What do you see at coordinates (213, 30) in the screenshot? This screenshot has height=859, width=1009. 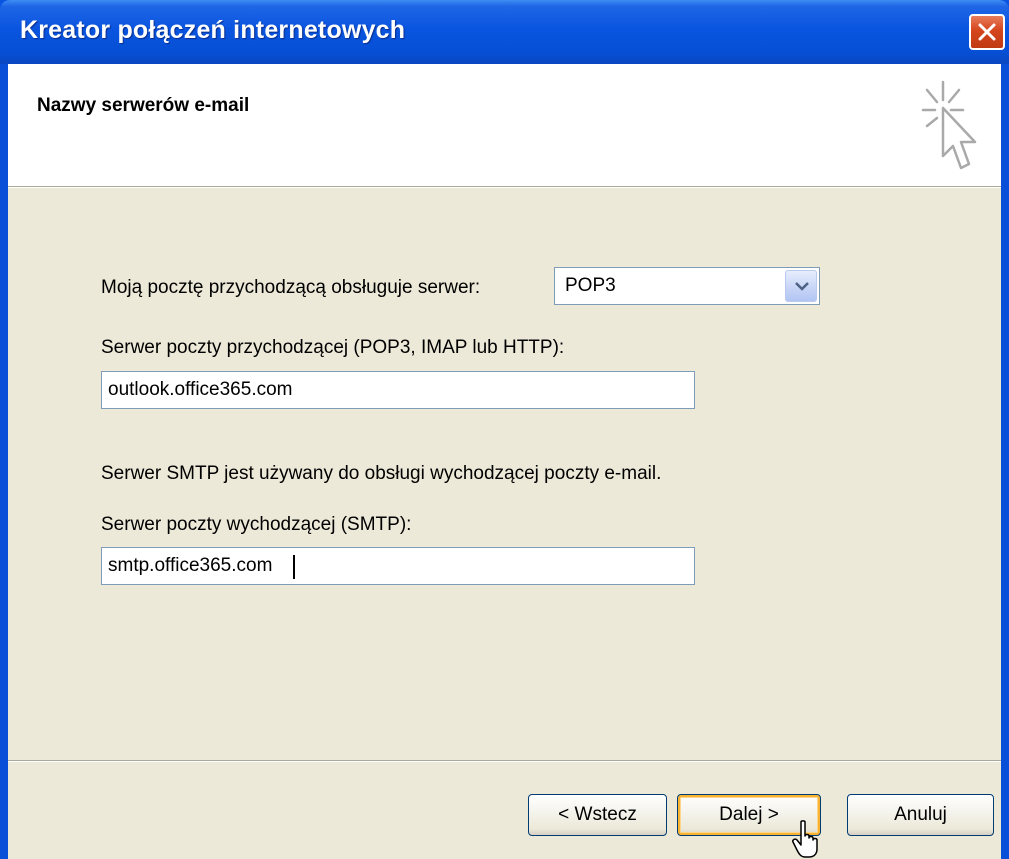 I see `window-title: Kreator połączeń internetowych` at bounding box center [213, 30].